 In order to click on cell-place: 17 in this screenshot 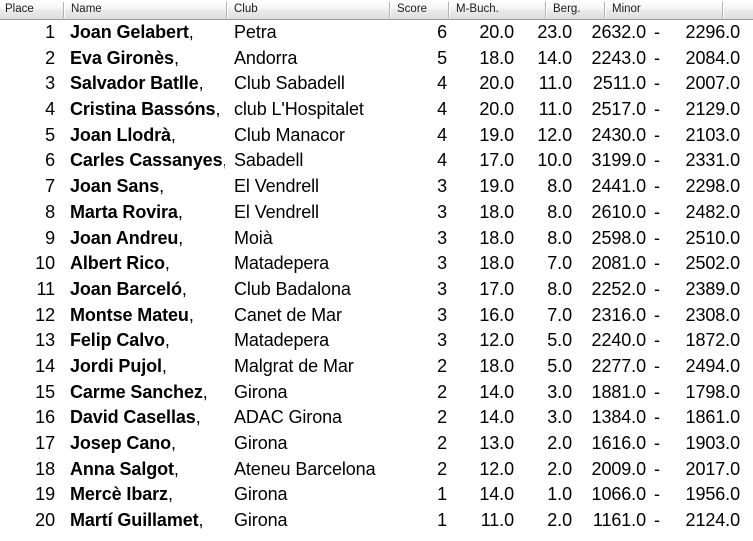, I will do `click(45, 443)`.